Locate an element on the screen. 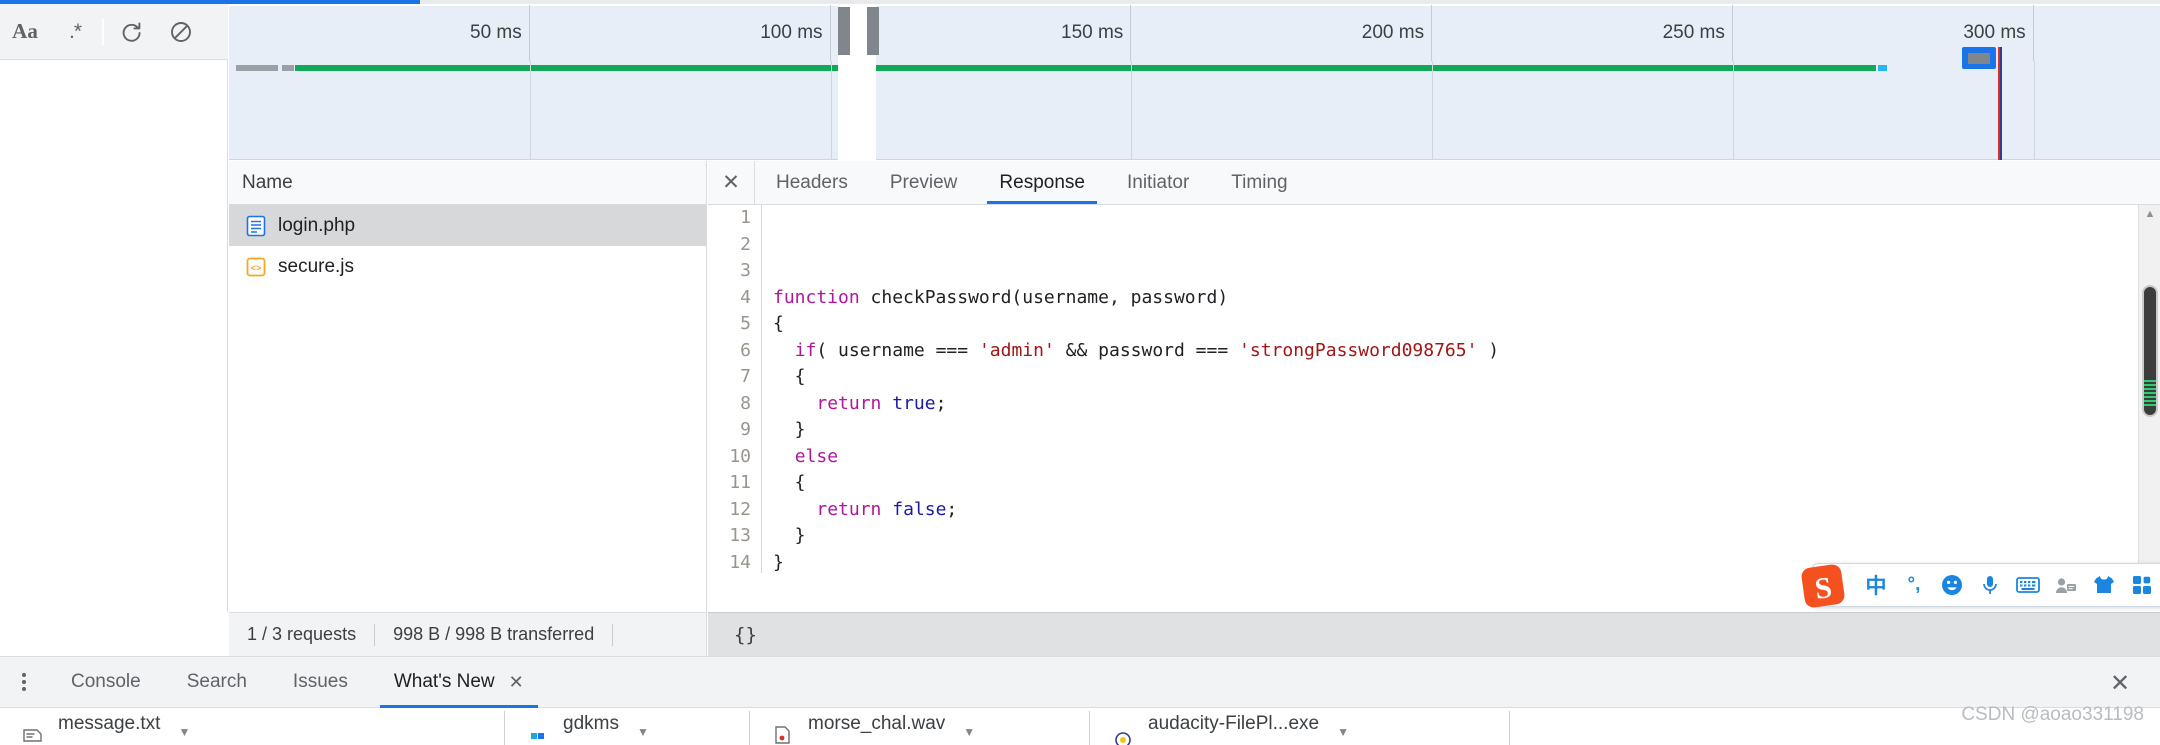 The height and width of the screenshot is (745, 2160). close-drawer-icon: ✕ is located at coordinates (2120, 683).